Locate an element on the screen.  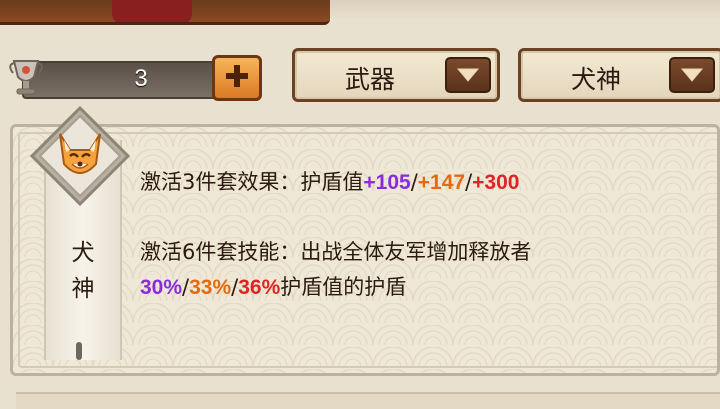
set6-line1: 激活6件套技能：出战全体友军增加释放者 is located at coordinates (336, 252).